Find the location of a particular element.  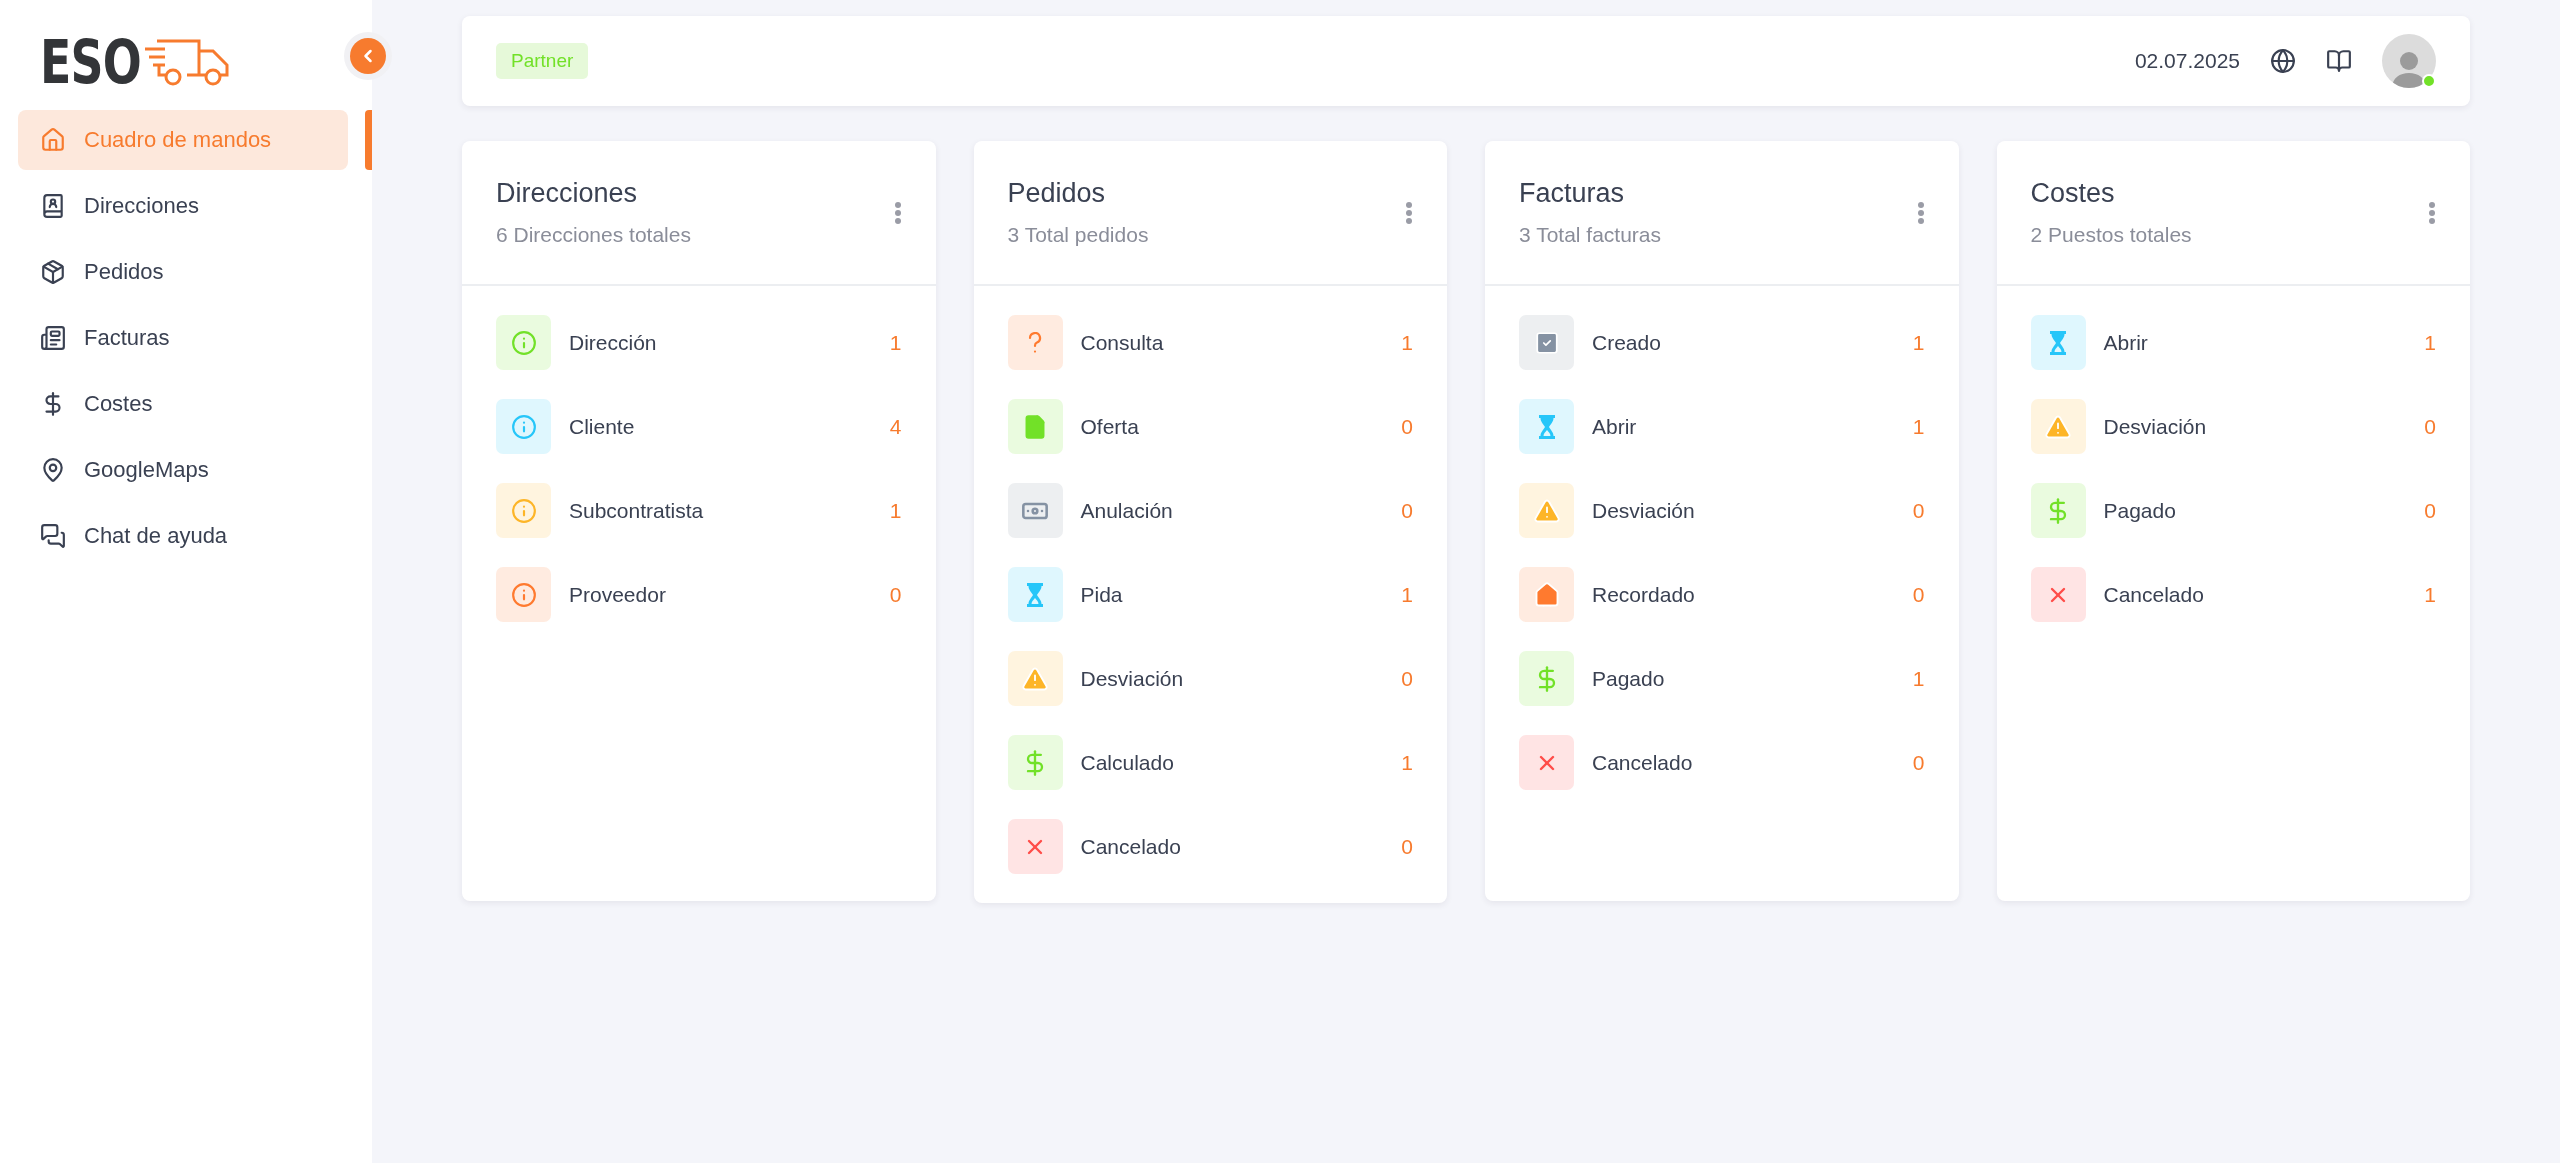

card-subtitle: 6 Direcciones totales is located at coordinates (594, 235).